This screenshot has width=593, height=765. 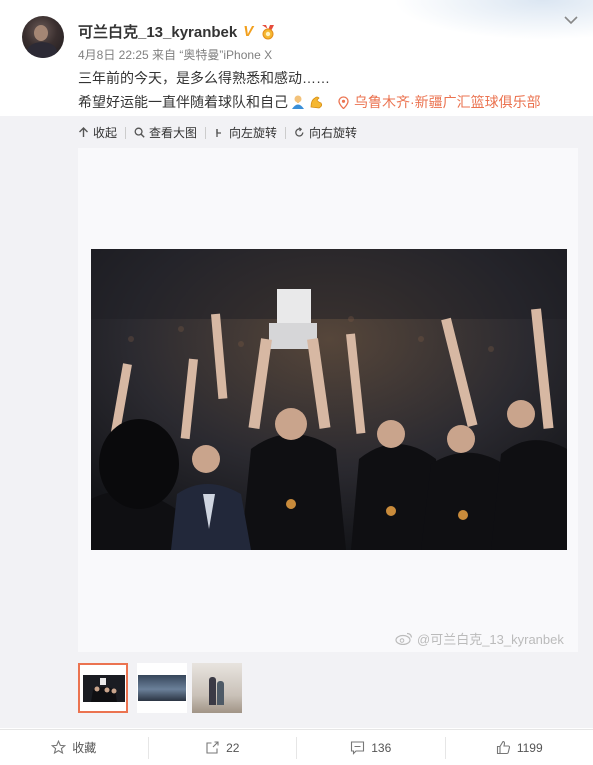 What do you see at coordinates (223, 747) in the screenshot?
I see `repost-button: 22` at bounding box center [223, 747].